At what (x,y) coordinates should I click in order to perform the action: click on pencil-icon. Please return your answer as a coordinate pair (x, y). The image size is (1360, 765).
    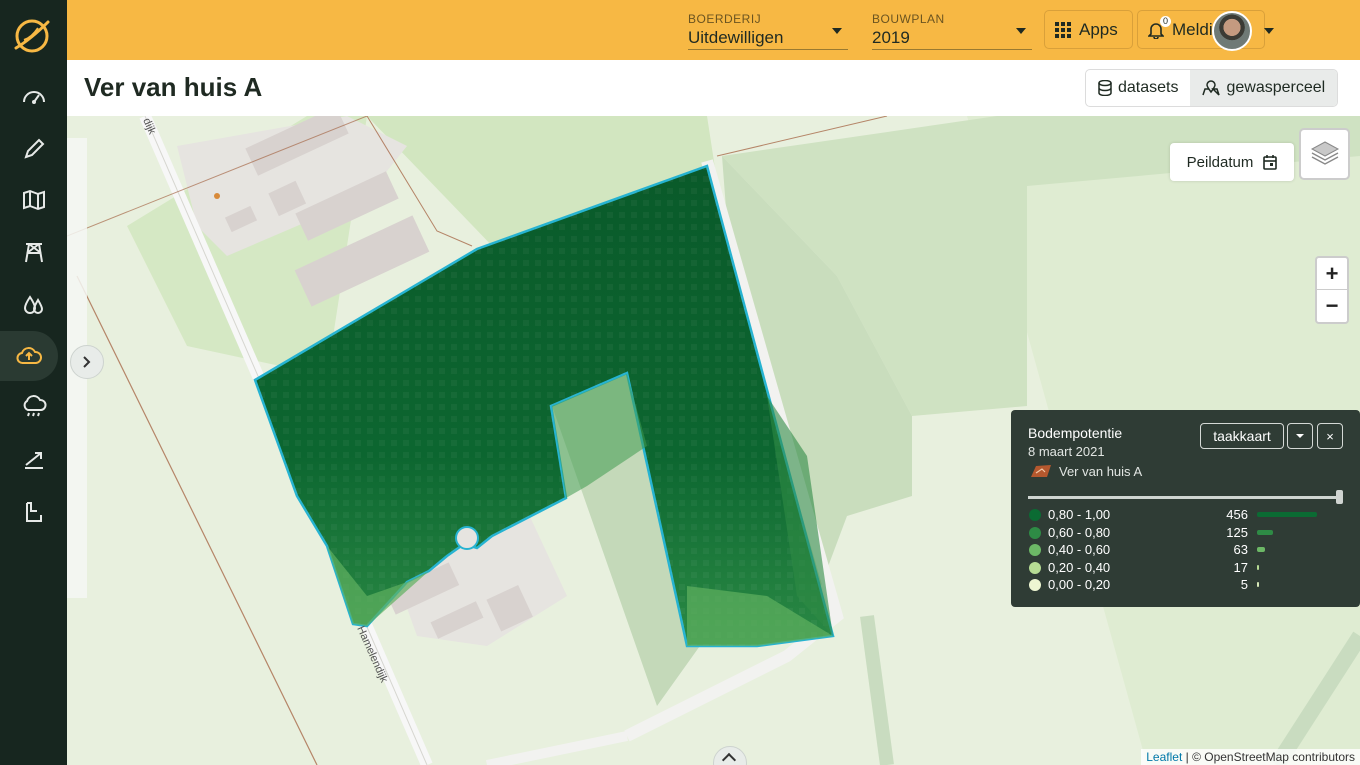
    Looking at the image, I should click on (33, 148).